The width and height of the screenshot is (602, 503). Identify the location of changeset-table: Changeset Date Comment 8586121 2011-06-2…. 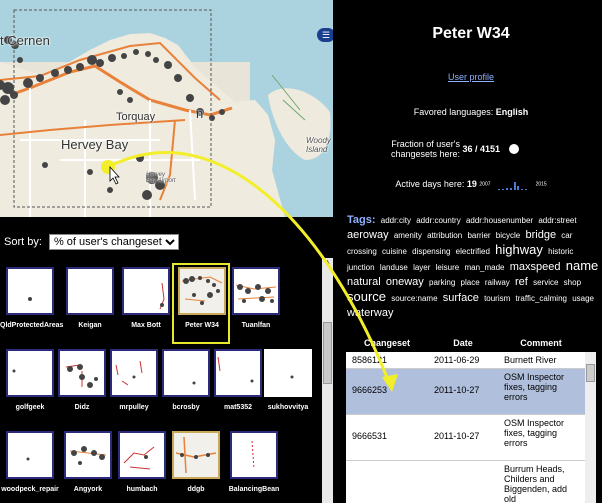
(471, 418).